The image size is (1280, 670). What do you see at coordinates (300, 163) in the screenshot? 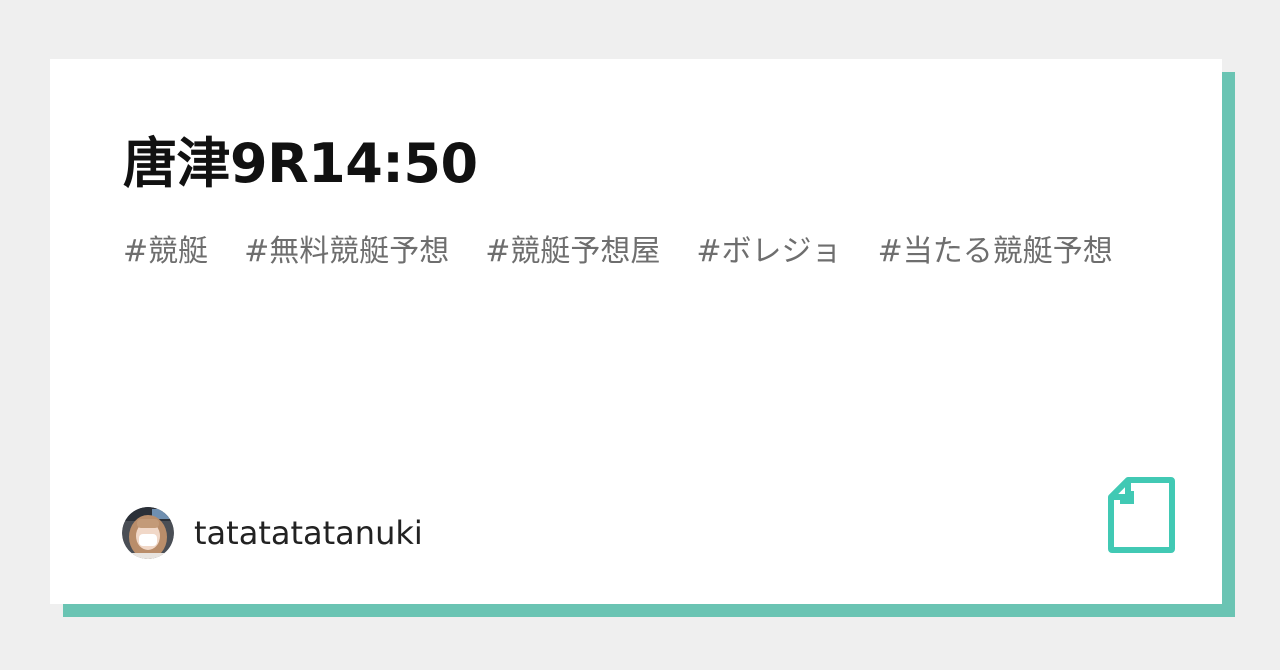
I see `article-title: 唐津9R14:50` at bounding box center [300, 163].